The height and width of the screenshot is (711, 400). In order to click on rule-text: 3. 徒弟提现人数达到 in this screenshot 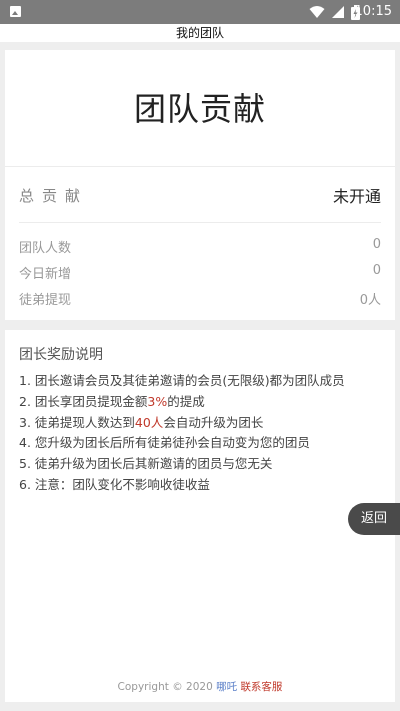, I will do `click(77, 422)`.